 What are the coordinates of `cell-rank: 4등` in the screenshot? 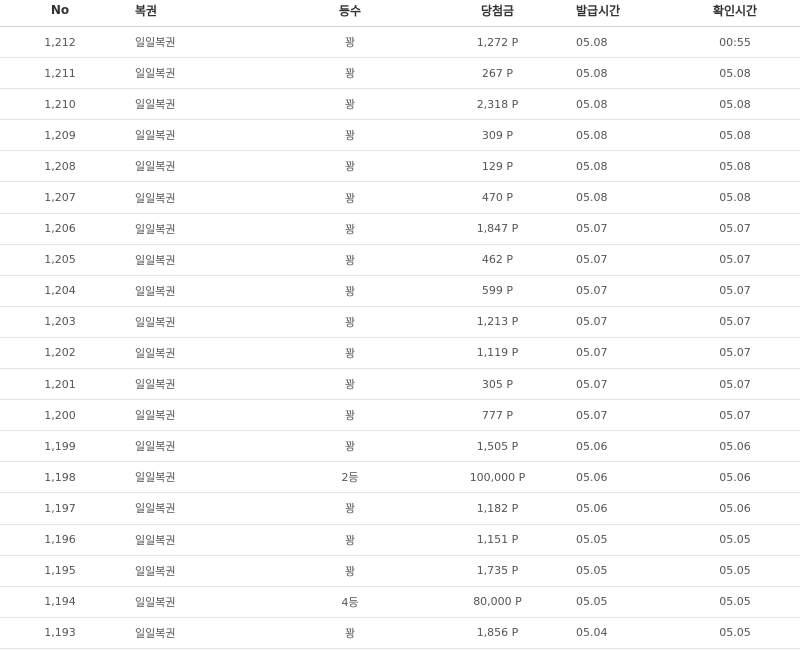 It's located at (350, 602).